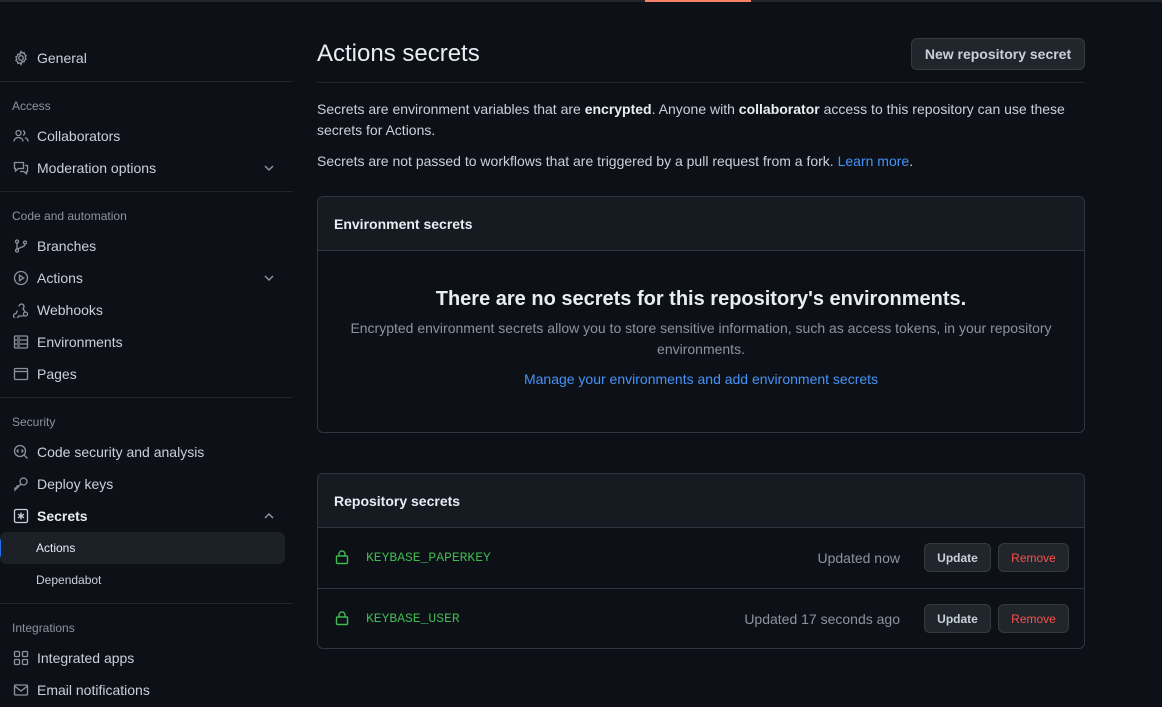  Describe the element at coordinates (21, 342) in the screenshot. I see `server-icon` at that location.